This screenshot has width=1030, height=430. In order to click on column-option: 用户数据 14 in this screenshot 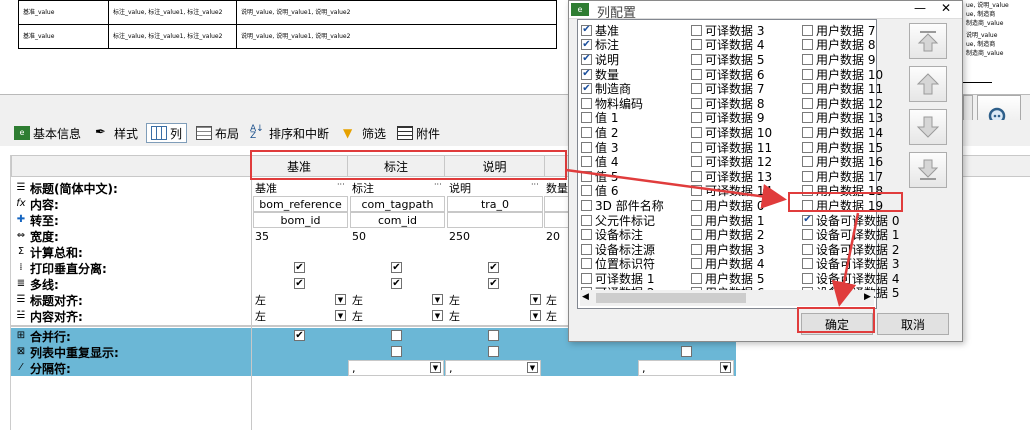, I will do `click(857, 132)`.